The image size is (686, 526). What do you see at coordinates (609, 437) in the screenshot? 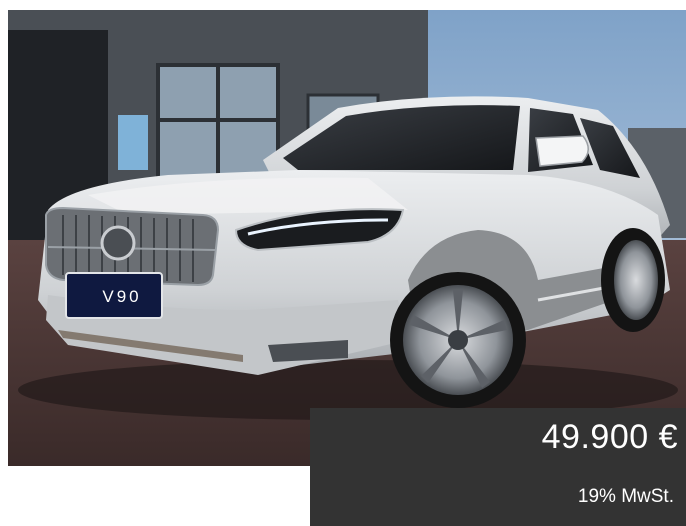
I see `price-label: 49.900 €` at bounding box center [609, 437].